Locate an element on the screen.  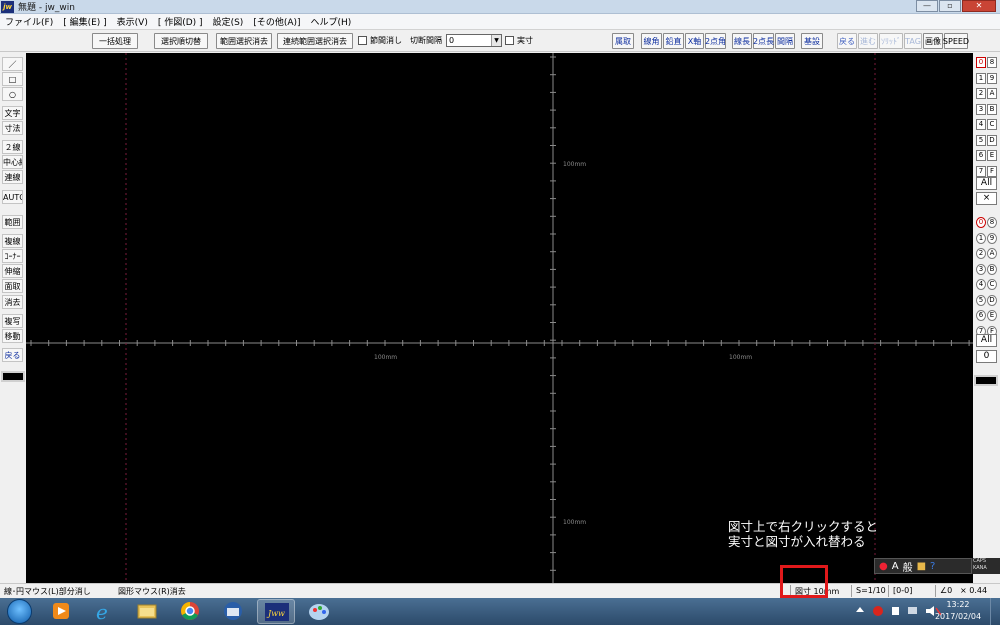
layer-style-indicator is located at coordinates (986, 380).